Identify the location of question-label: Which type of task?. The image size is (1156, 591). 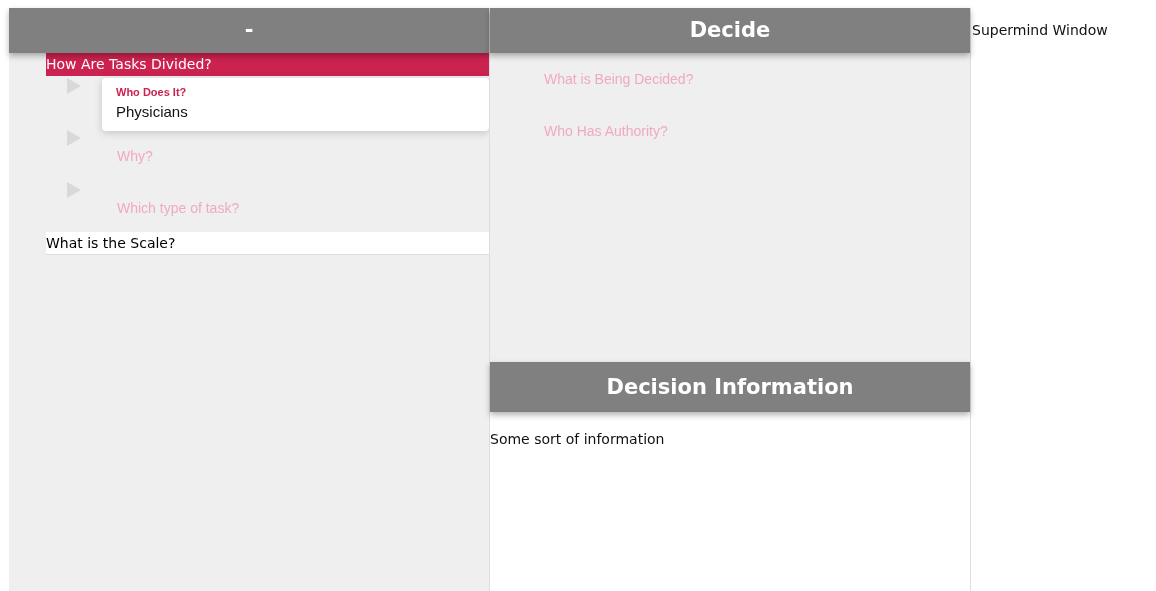
(178, 208).